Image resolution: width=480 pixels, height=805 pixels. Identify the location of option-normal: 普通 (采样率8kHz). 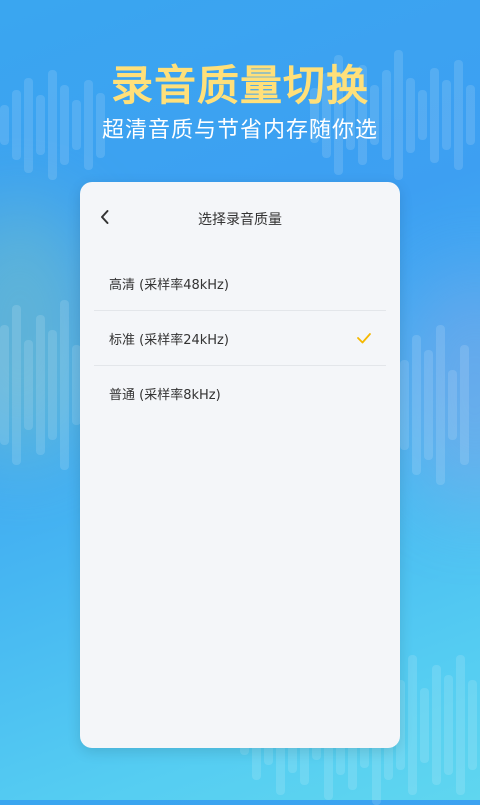
(240, 392).